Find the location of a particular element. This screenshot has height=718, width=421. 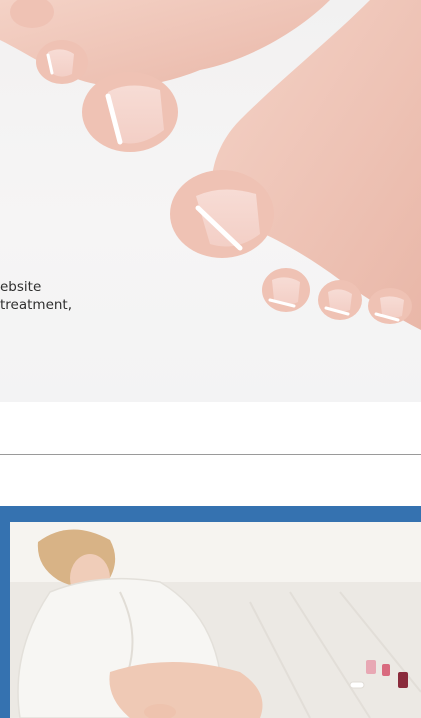

hero-caption-line-1: ebsite is located at coordinates (21, 287).